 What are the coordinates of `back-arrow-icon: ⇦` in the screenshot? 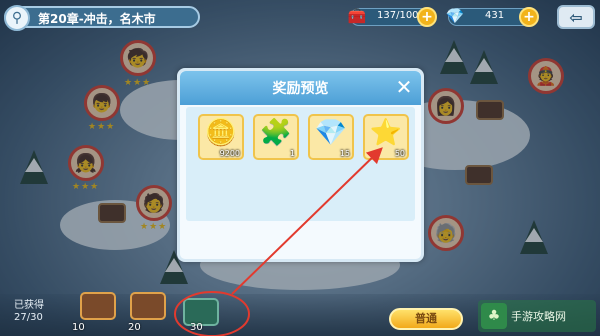 It's located at (576, 17).